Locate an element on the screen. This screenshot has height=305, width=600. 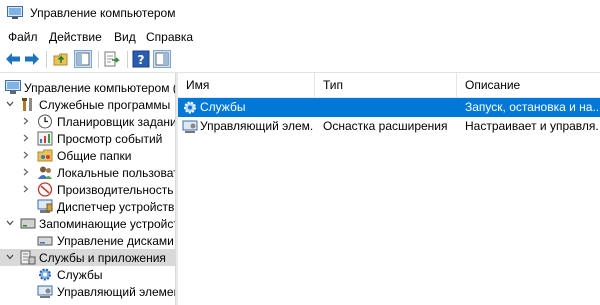
tree-item-local-users: Локальные пользовате is located at coordinates (87, 172).